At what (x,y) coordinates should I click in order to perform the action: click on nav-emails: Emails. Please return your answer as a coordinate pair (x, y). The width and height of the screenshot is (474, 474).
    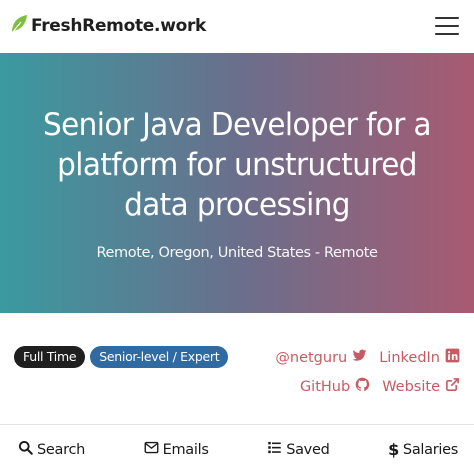
    Looking at the image, I should click on (176, 449).